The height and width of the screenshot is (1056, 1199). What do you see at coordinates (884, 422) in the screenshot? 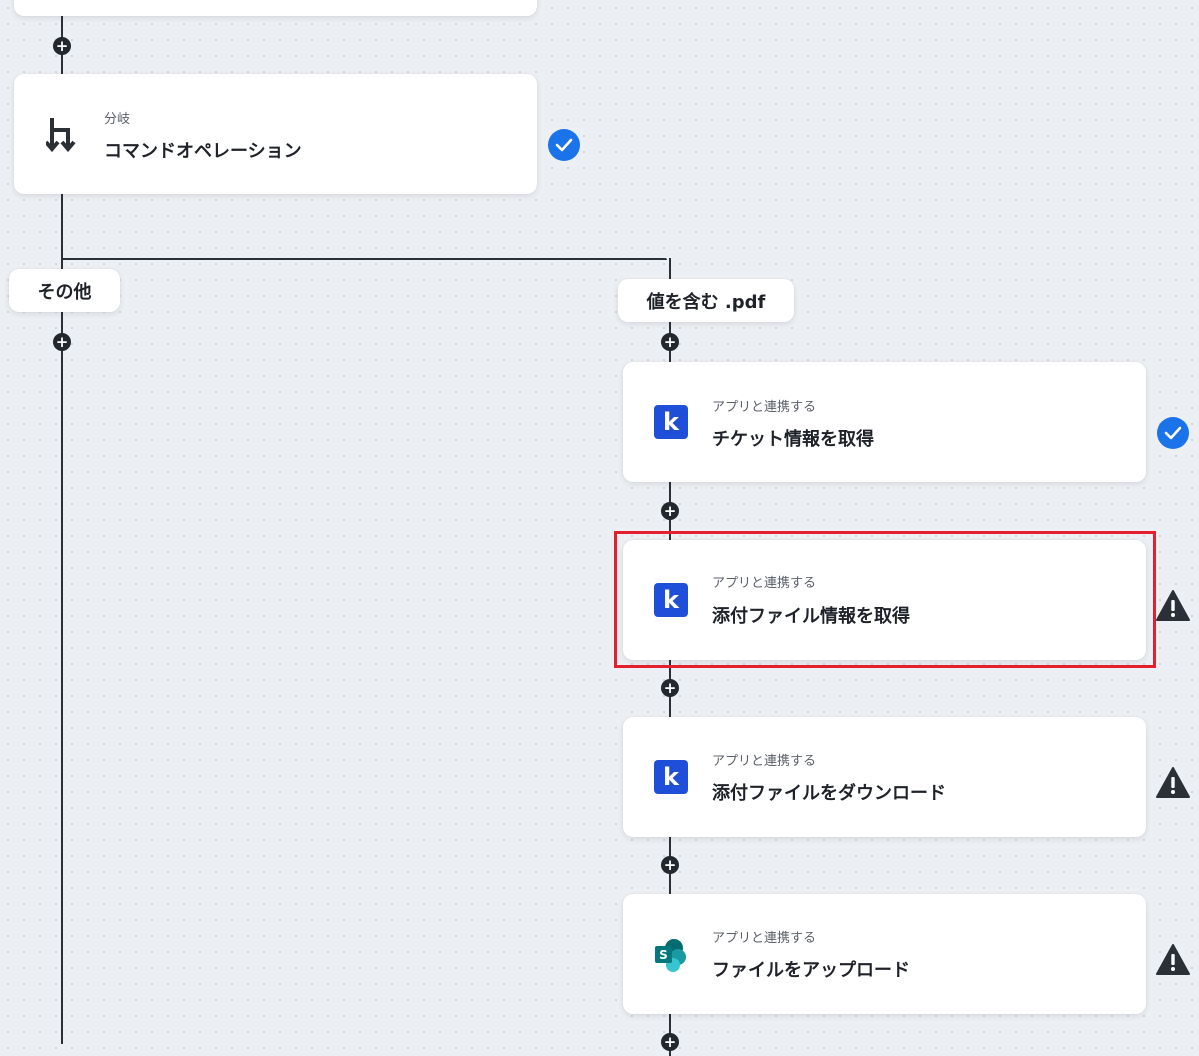
I see `step-card: k アプリと連携する チケット情報を取得` at bounding box center [884, 422].